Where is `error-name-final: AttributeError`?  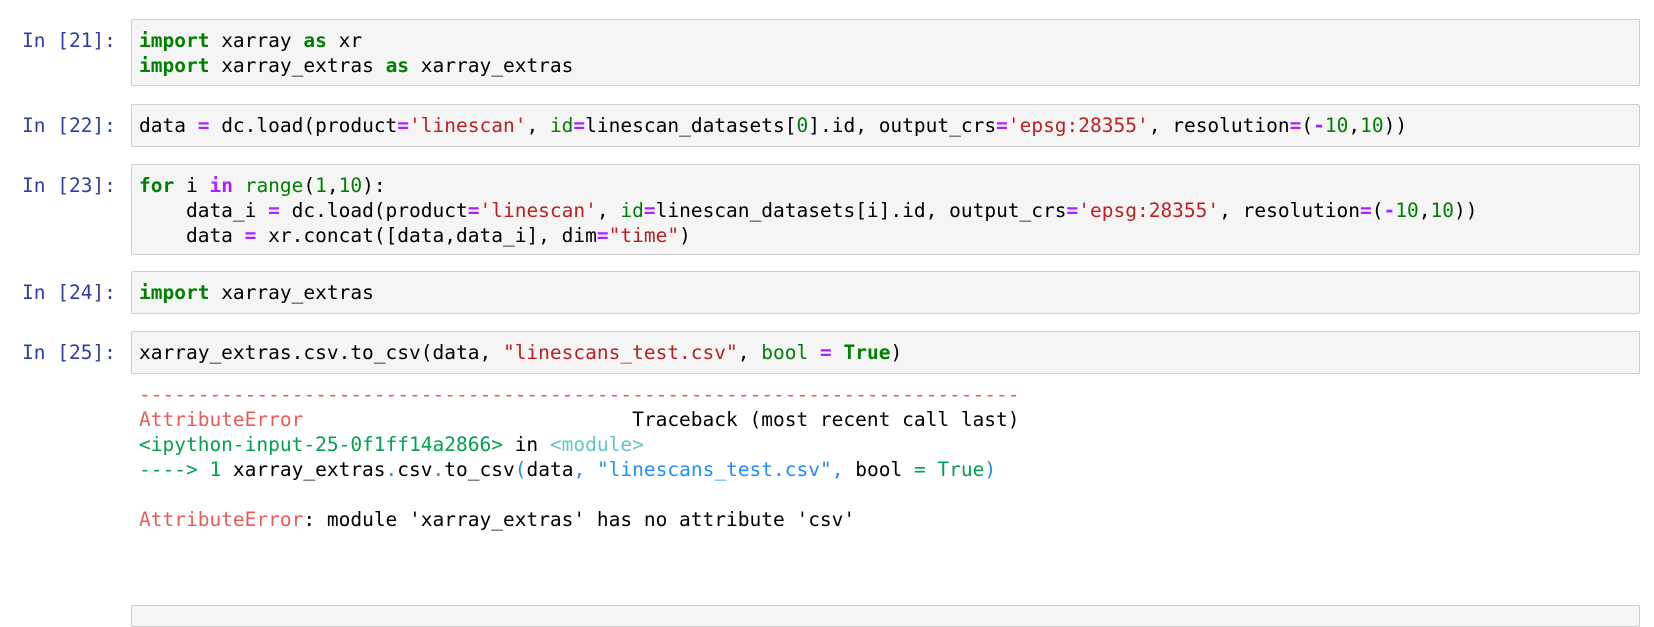 error-name-final: AttributeError is located at coordinates (221, 519).